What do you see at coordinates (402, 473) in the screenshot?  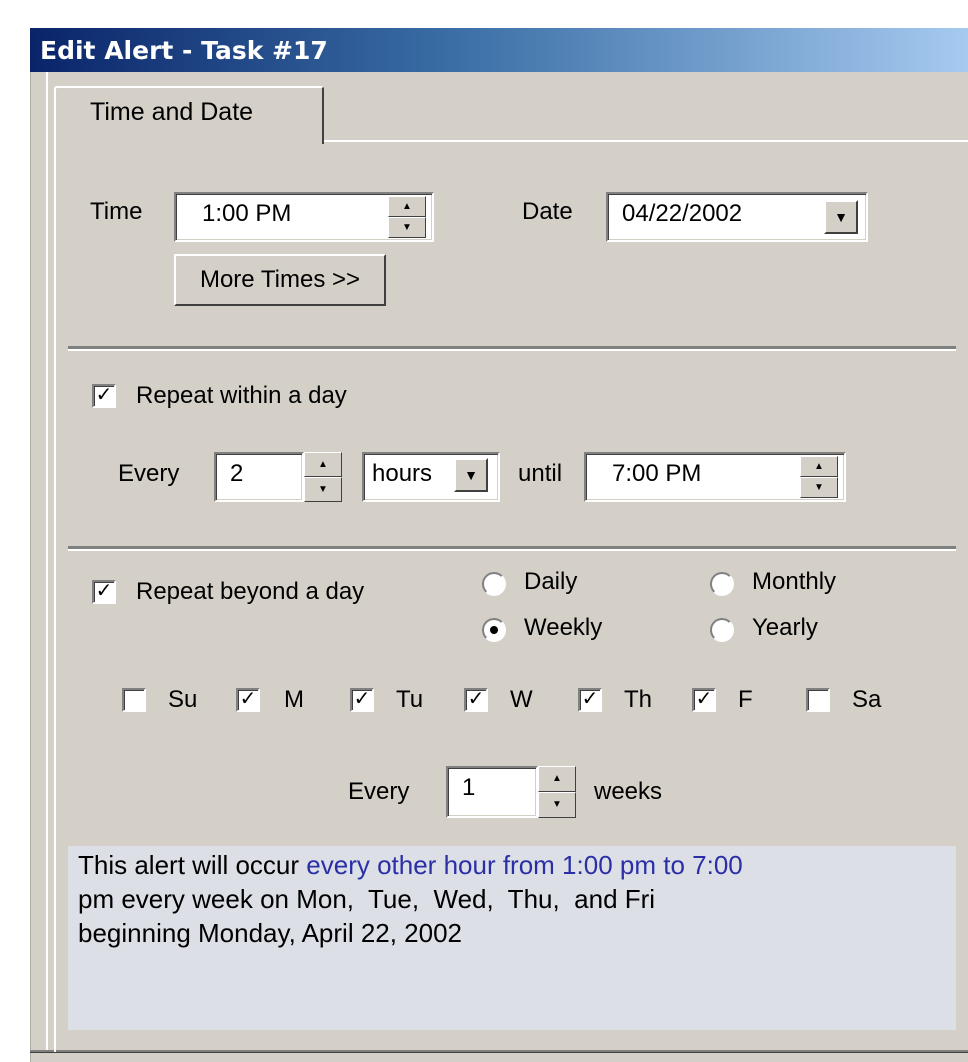 I see `unit-value: hours` at bounding box center [402, 473].